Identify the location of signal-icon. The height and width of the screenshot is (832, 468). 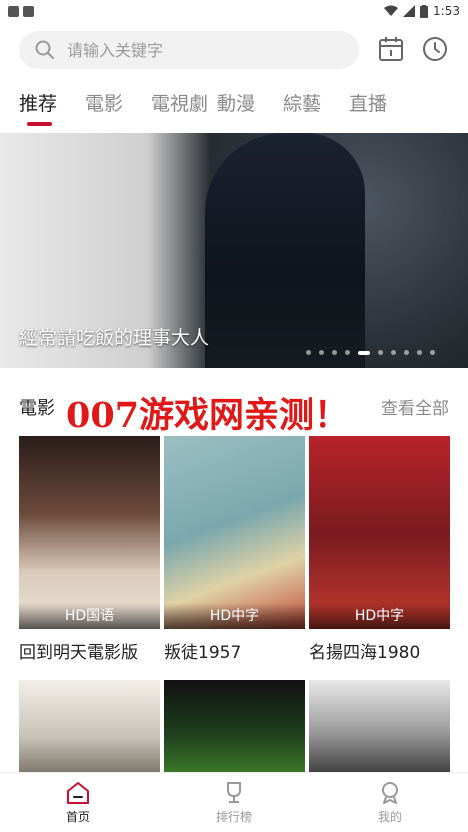
(409, 11).